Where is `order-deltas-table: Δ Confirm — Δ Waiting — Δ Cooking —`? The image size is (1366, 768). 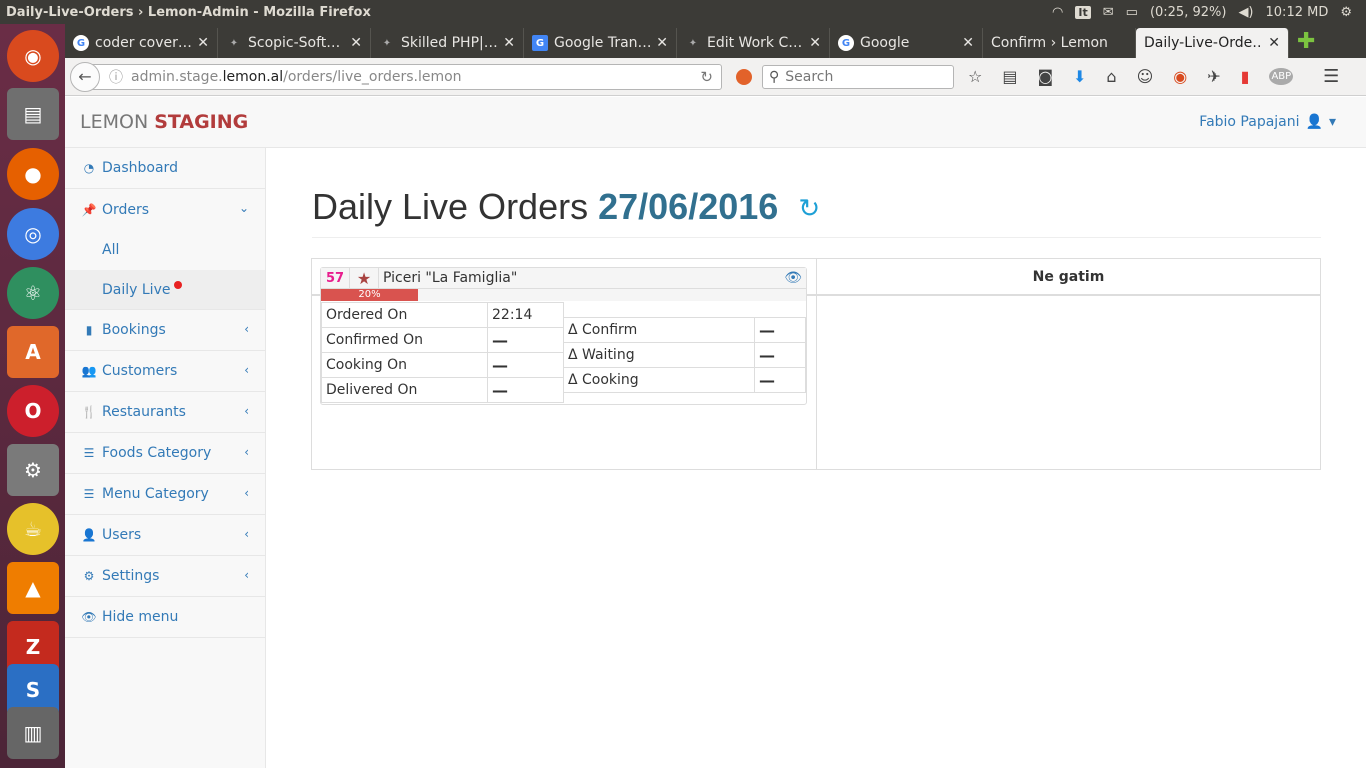
order-deltas-table: Δ Confirm — Δ Waiting — Δ Cooking — is located at coordinates (684, 355).